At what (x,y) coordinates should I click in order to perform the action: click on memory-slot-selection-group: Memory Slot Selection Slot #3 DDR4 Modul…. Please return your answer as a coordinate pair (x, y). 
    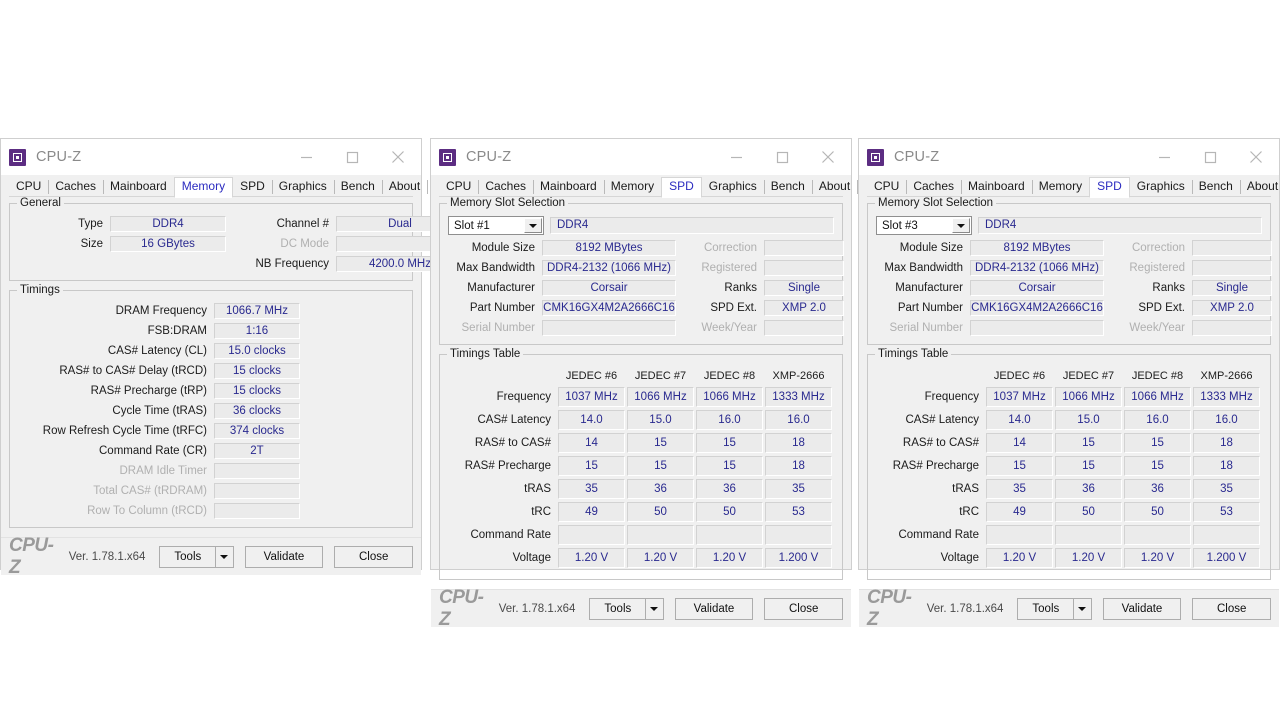
    Looking at the image, I should click on (1069, 271).